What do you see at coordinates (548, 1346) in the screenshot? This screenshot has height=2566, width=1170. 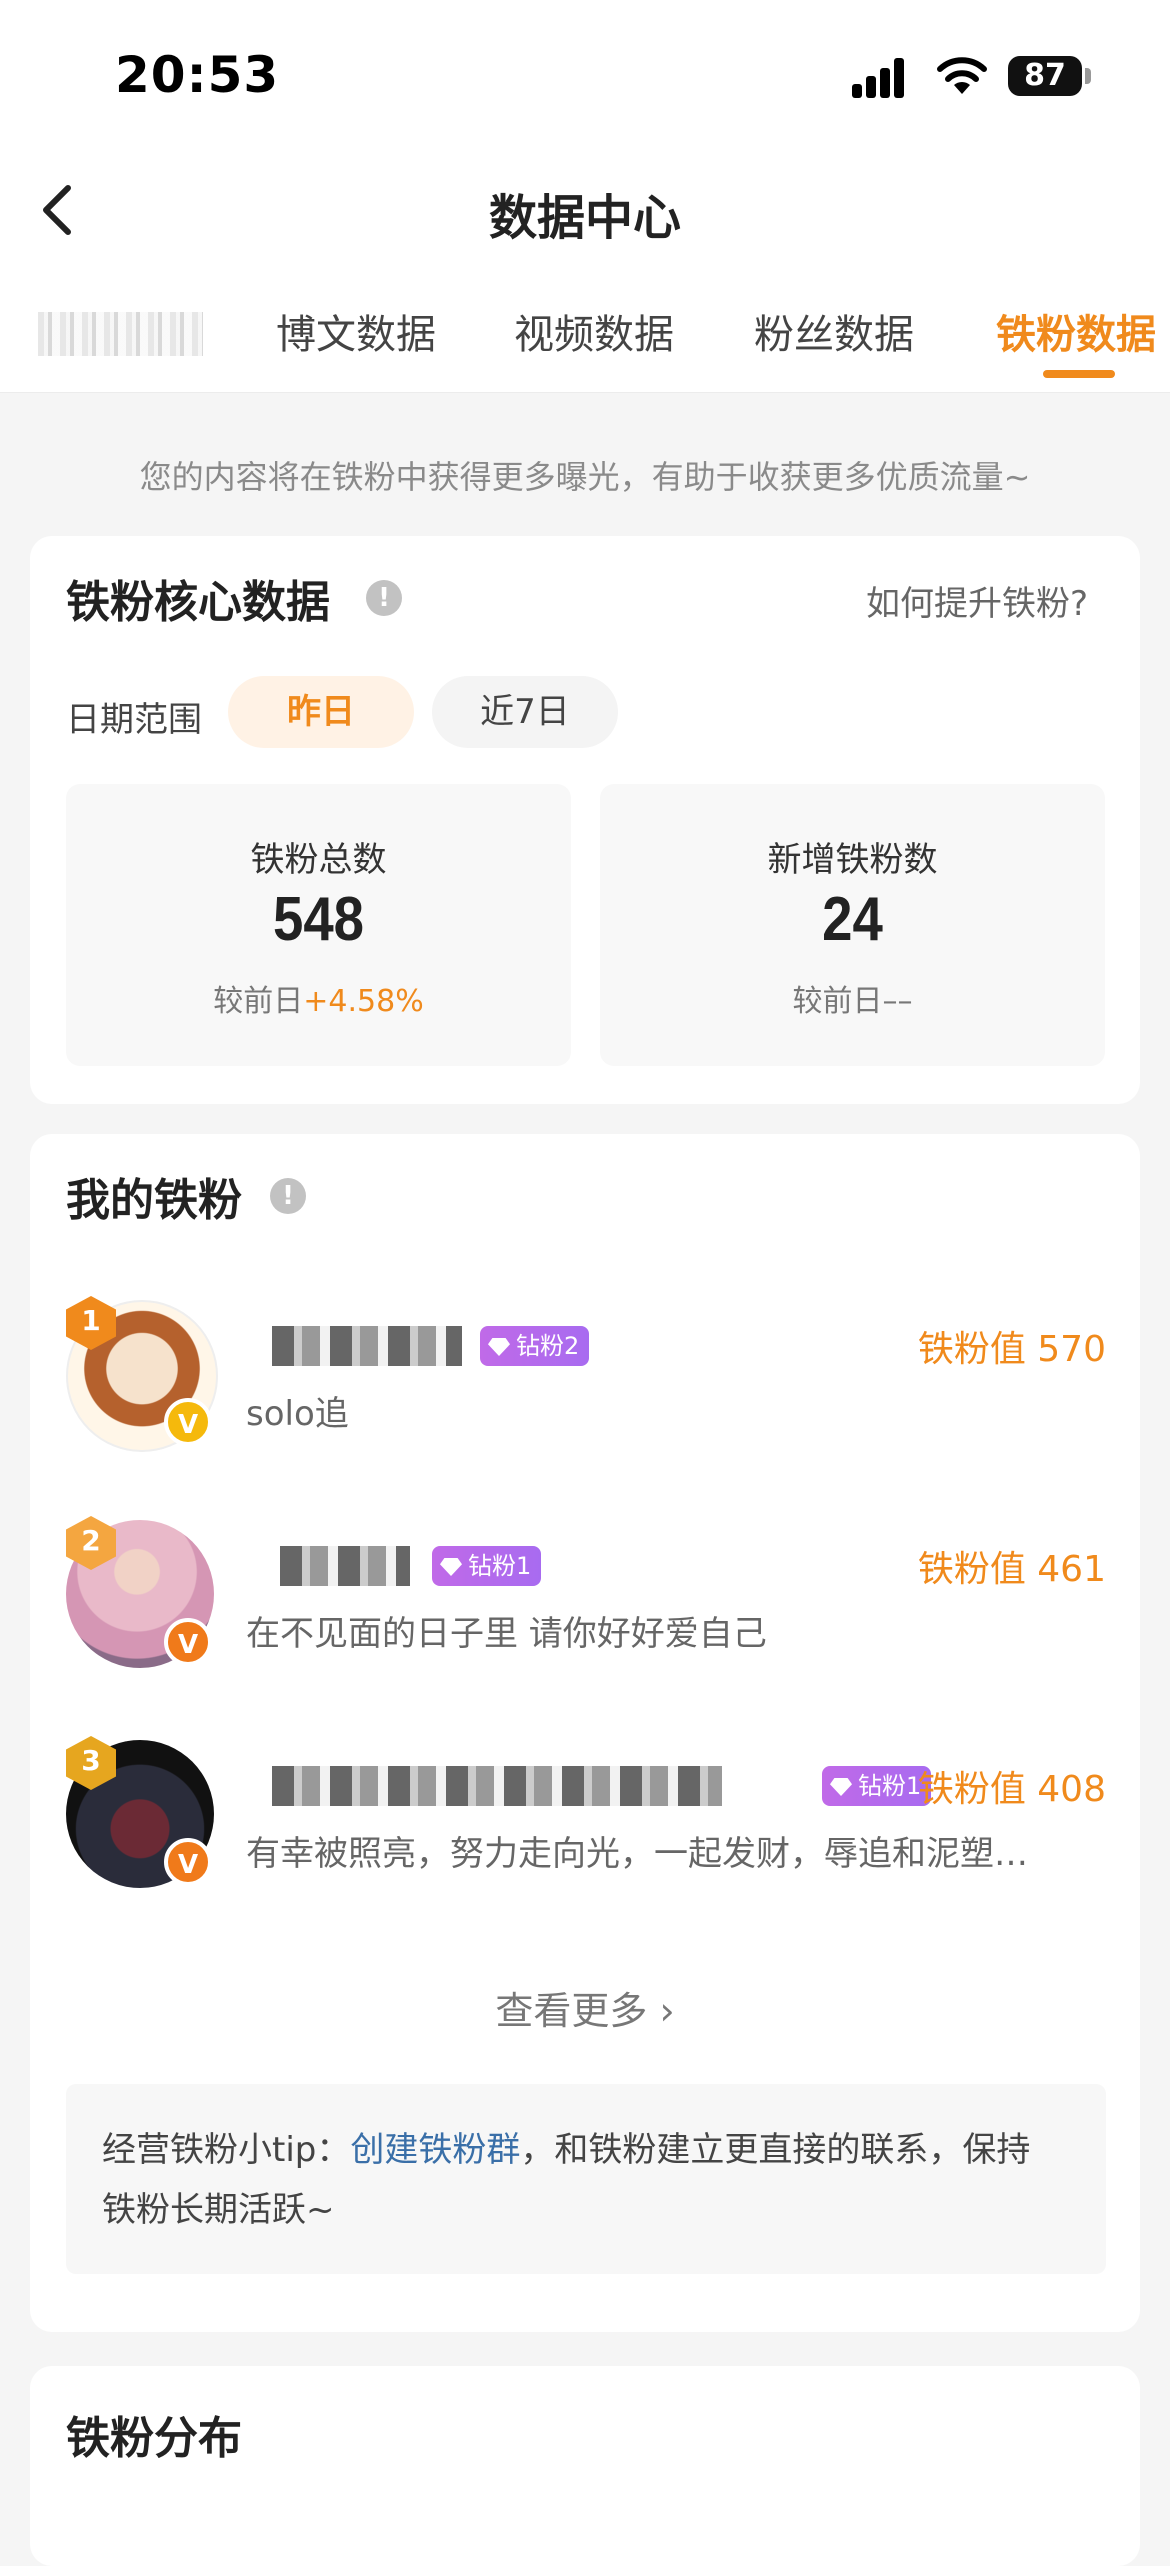 I see `badge-label: 钻粉2` at bounding box center [548, 1346].